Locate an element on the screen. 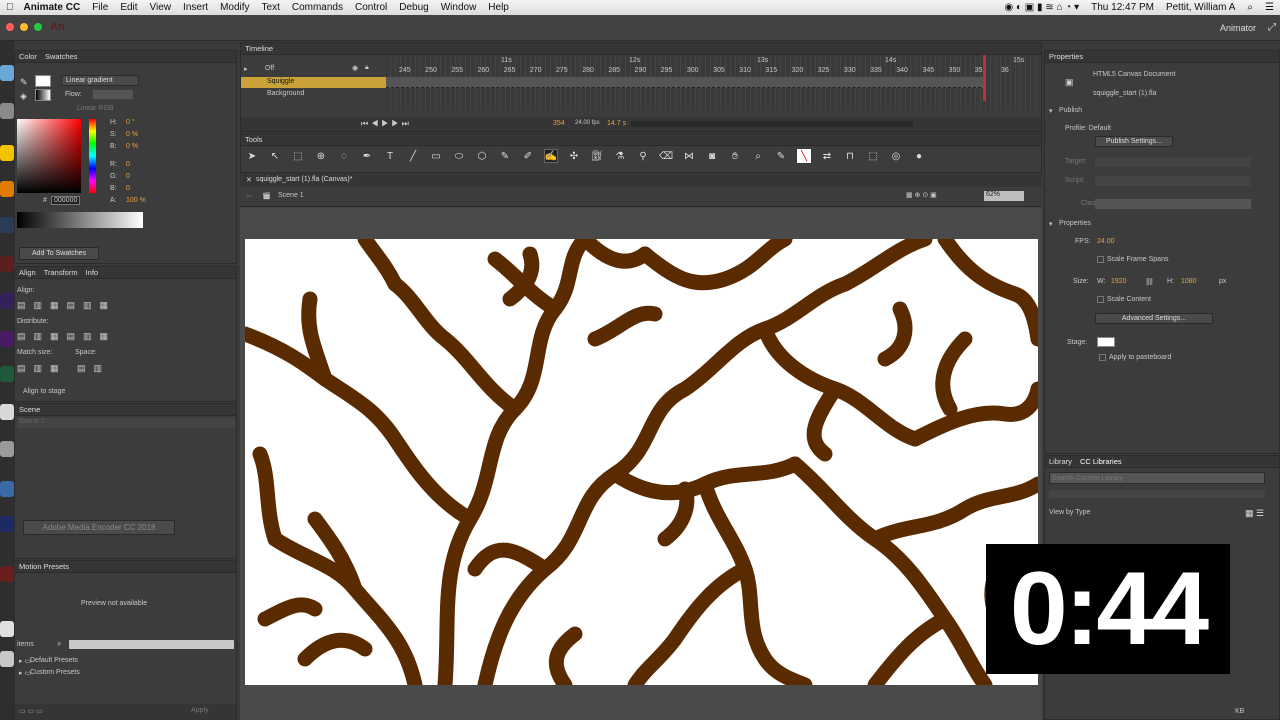  tab-cc-libraries: CC Libraries is located at coordinates (1101, 461).